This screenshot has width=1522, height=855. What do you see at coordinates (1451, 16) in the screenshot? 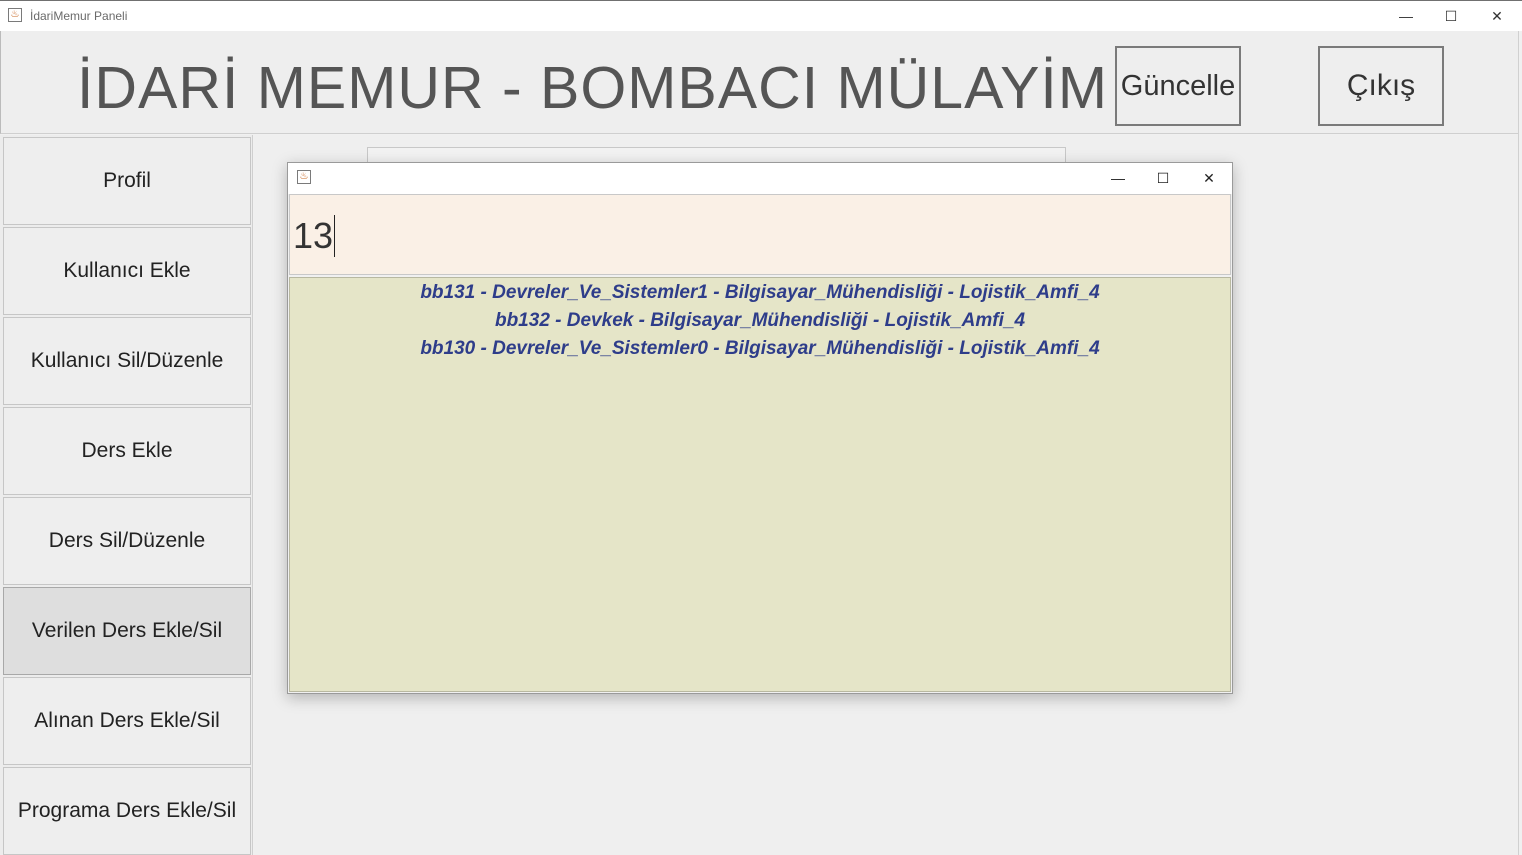
I see `maximize-button: ☐` at bounding box center [1451, 16].